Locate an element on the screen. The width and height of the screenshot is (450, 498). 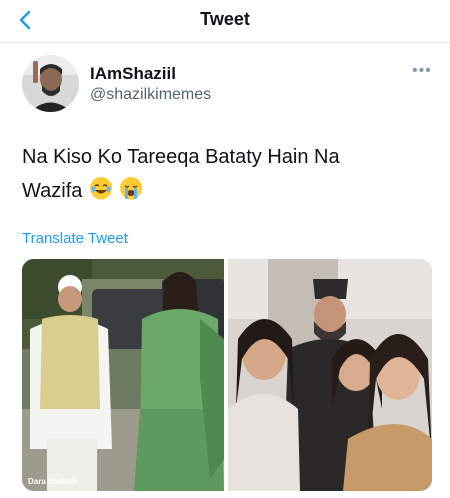
tweet-text-line-1: Na Kiso Ko Tareeqa Bataty Hain Na is located at coordinates (181, 157).